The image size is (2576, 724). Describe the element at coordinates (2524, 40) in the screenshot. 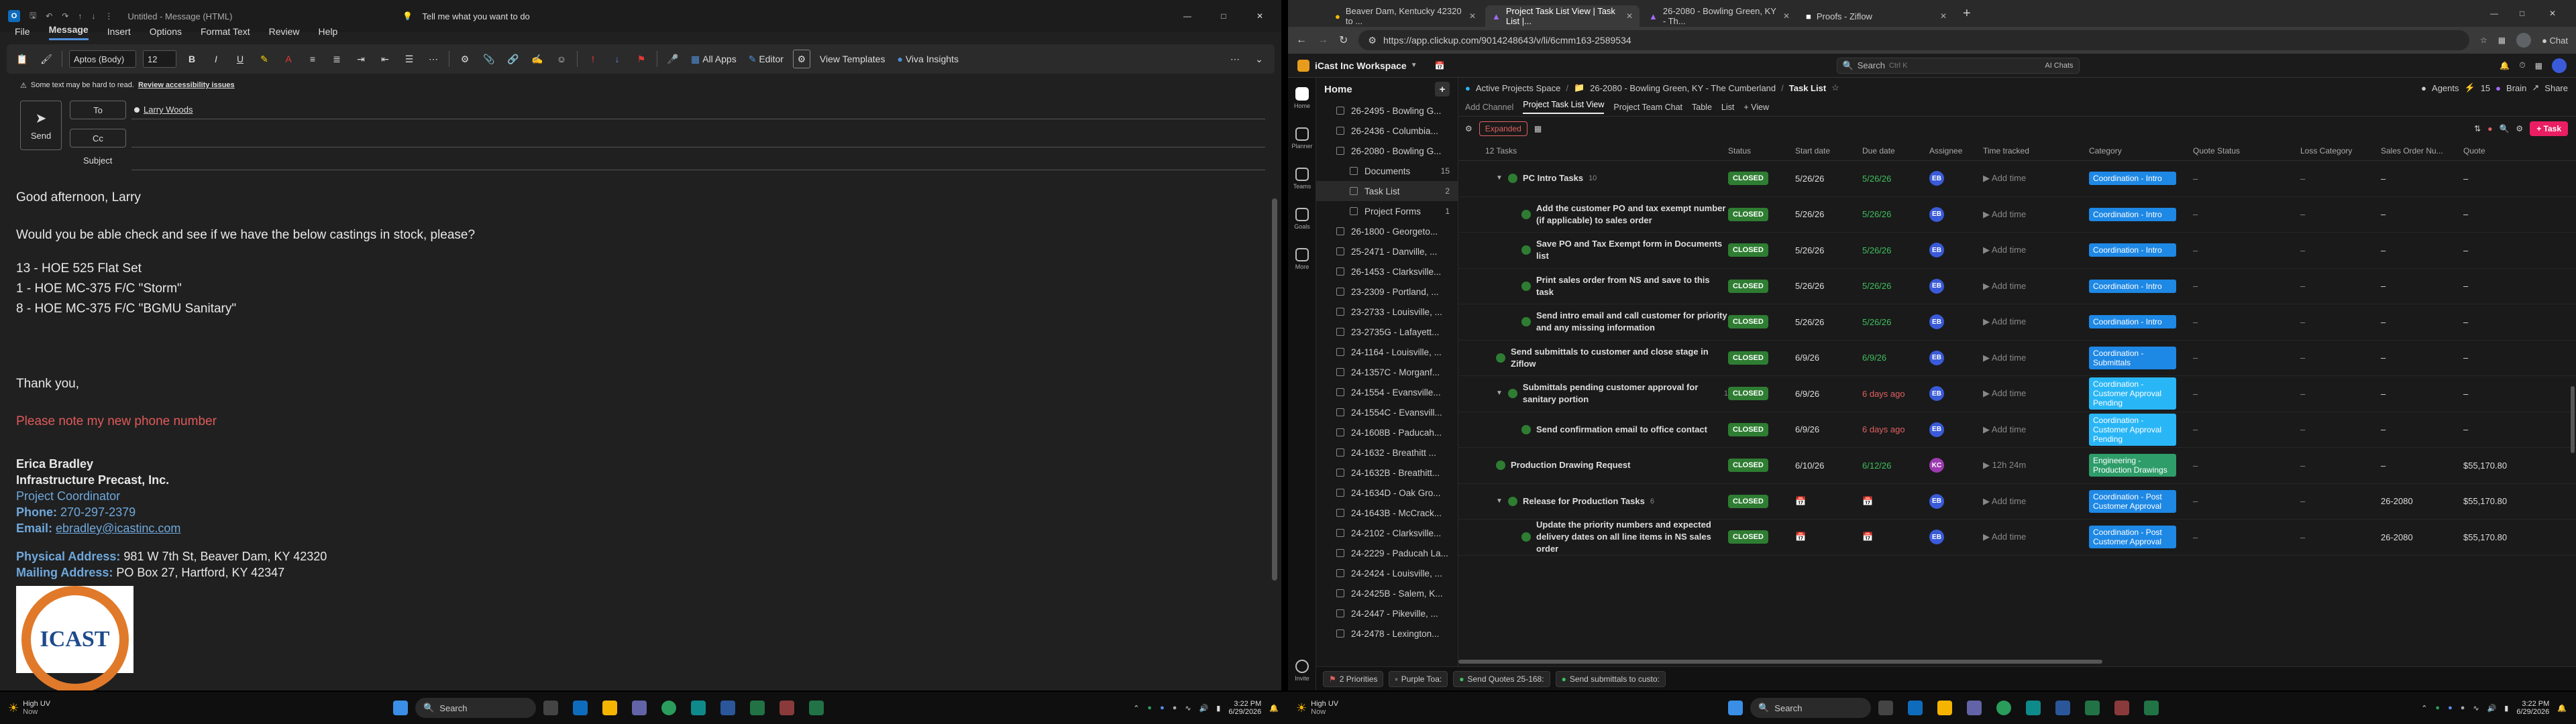

I see `profile-avatar` at that location.